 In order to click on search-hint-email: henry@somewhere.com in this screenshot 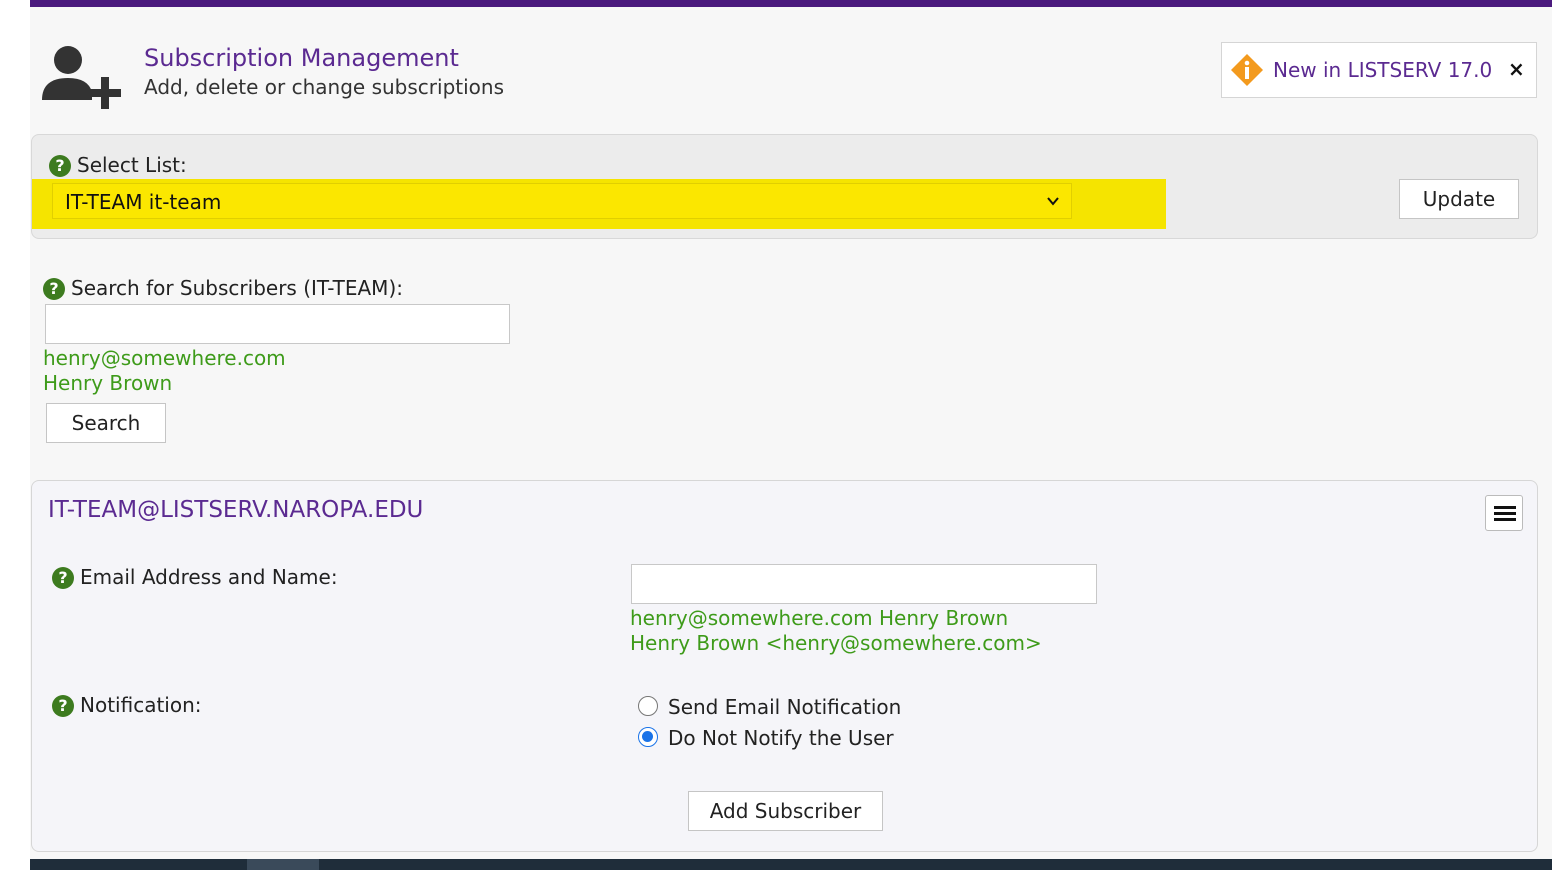, I will do `click(164, 358)`.